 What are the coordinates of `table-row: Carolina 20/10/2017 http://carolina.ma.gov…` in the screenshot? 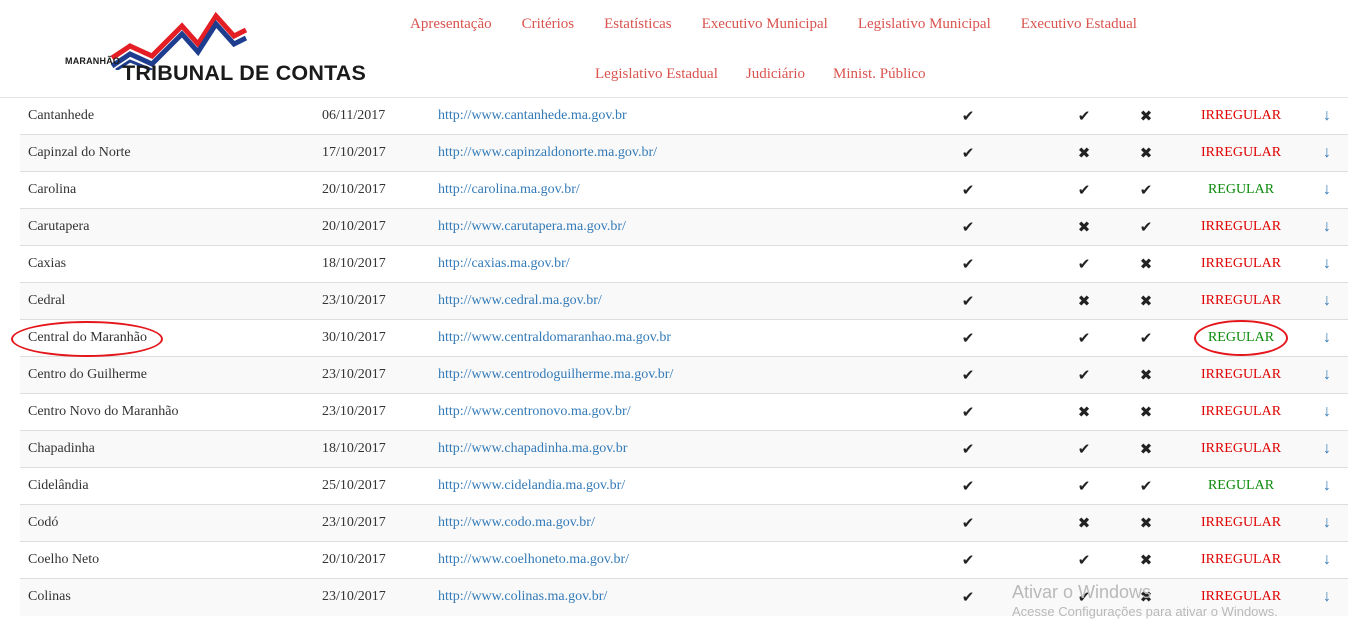 It's located at (684, 190).